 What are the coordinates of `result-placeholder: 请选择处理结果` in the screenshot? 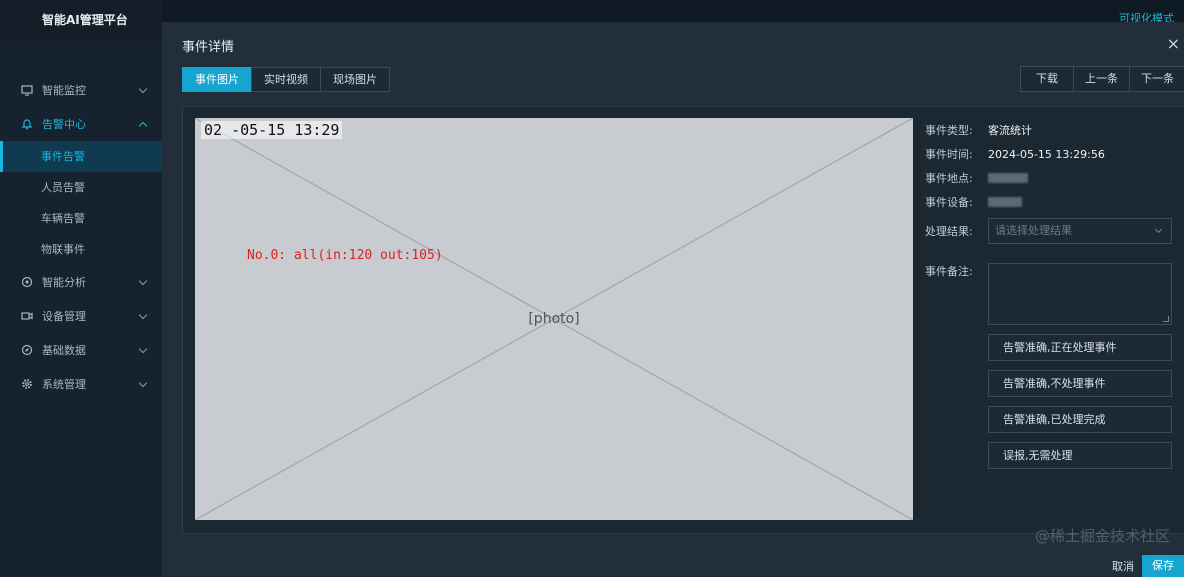 It's located at (1033, 230).